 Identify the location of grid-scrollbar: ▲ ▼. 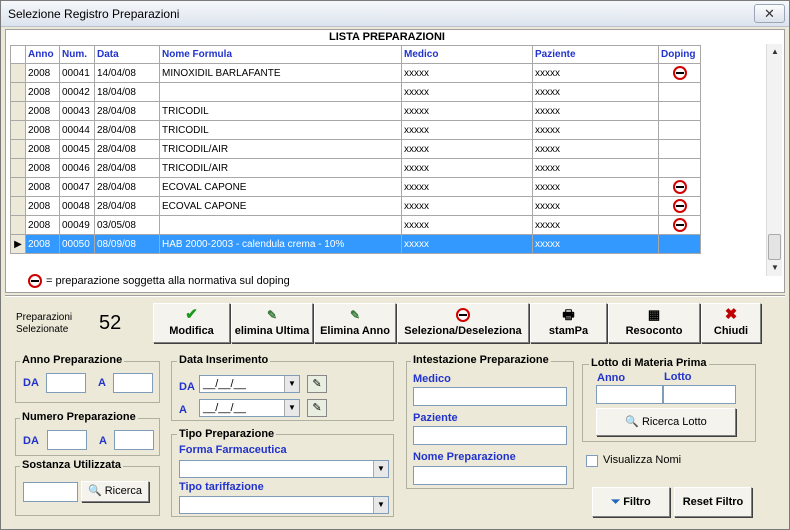
(774, 160).